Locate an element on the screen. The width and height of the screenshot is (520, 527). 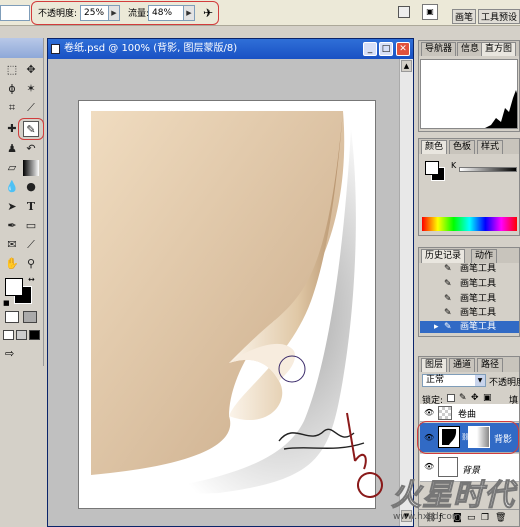
tab-styles: 样式 is located at coordinates (490, 147).